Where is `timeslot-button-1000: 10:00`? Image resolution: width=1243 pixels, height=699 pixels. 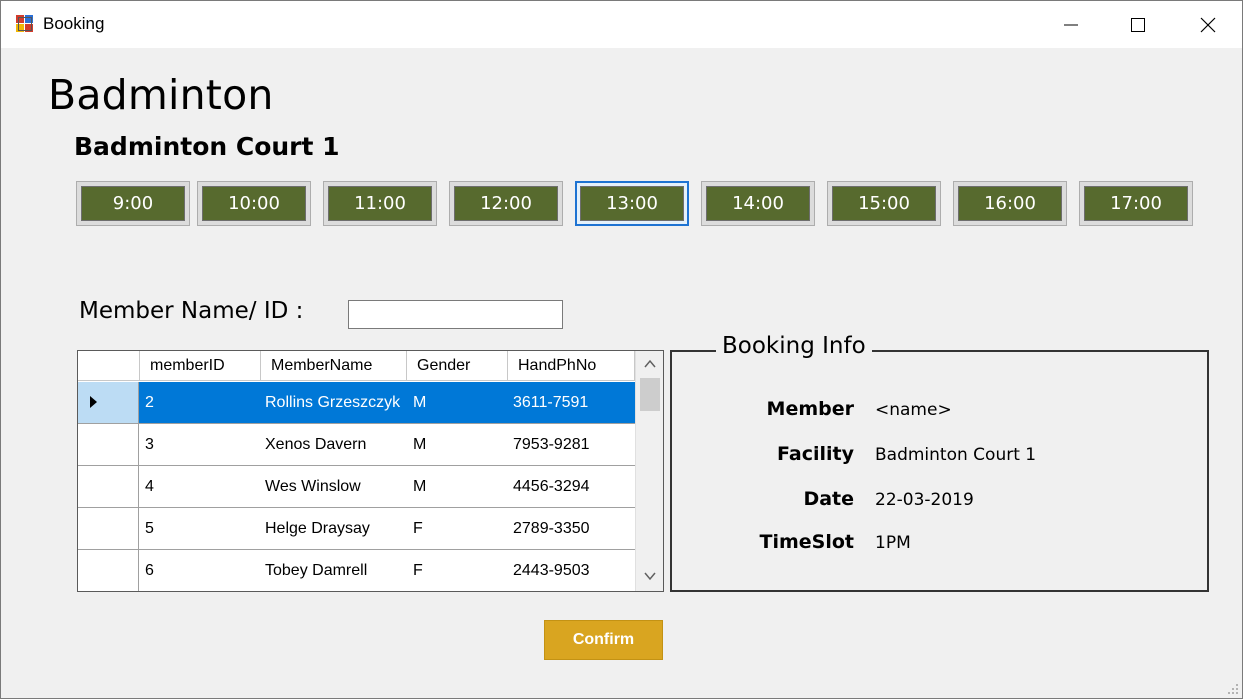
timeslot-button-1000: 10:00 is located at coordinates (254, 203).